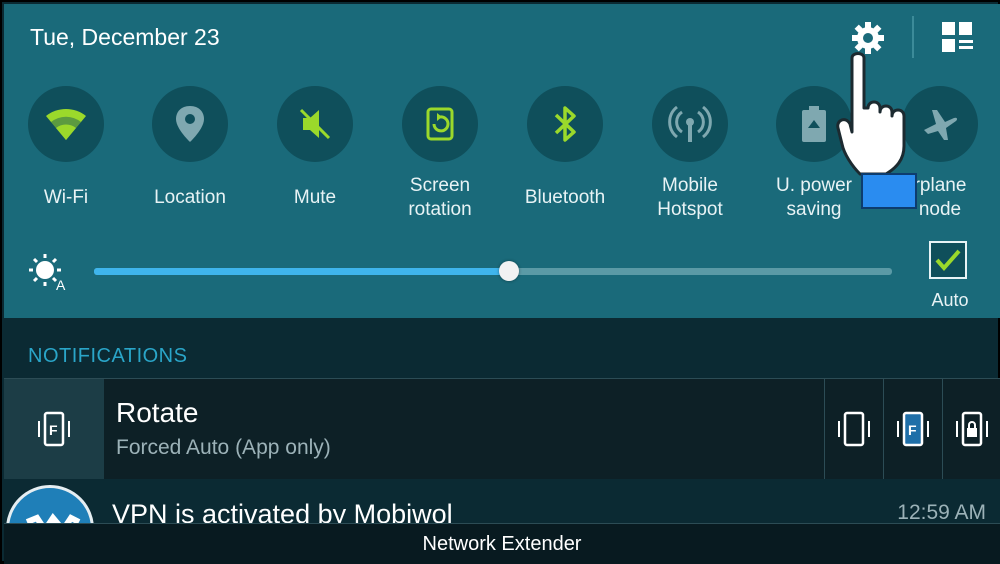  I want to click on mobiwol-logo-icon, so click(50, 504).